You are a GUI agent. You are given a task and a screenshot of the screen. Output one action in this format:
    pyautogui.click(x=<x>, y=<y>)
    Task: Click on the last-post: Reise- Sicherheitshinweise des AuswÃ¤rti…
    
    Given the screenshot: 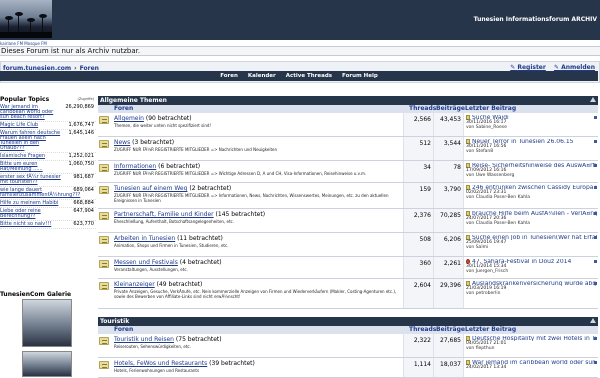 What is the action you would take?
    pyautogui.click(x=530, y=171)
    